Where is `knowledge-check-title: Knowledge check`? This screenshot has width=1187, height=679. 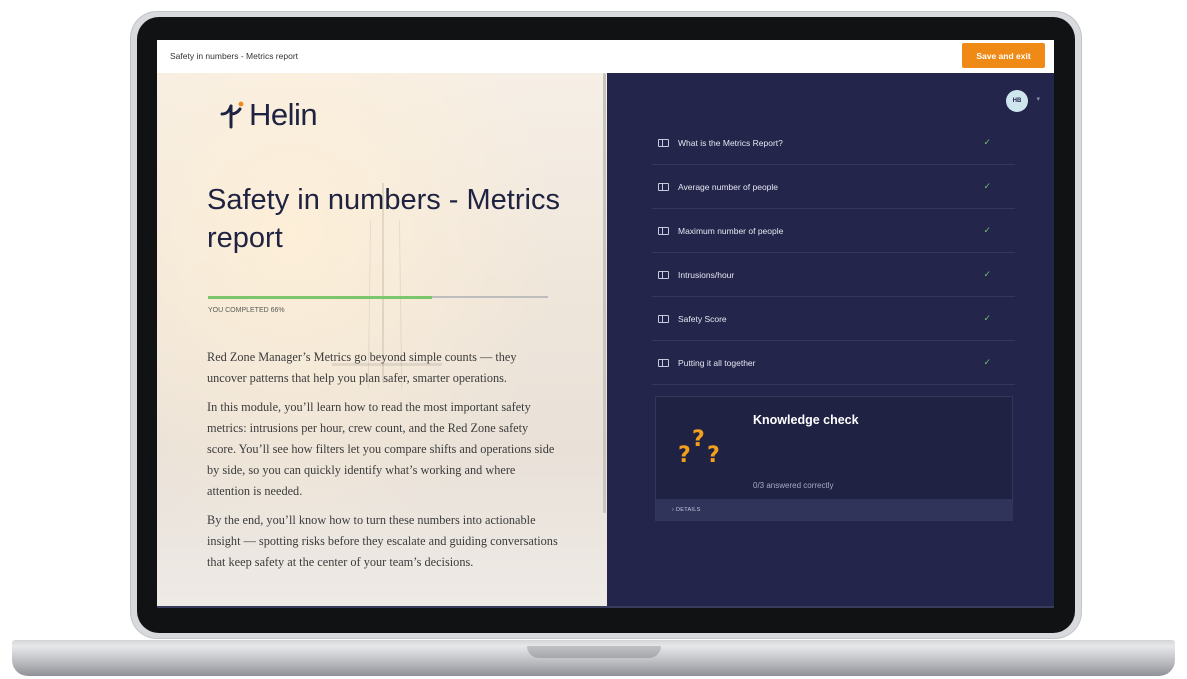 knowledge-check-title: Knowledge check is located at coordinates (806, 420).